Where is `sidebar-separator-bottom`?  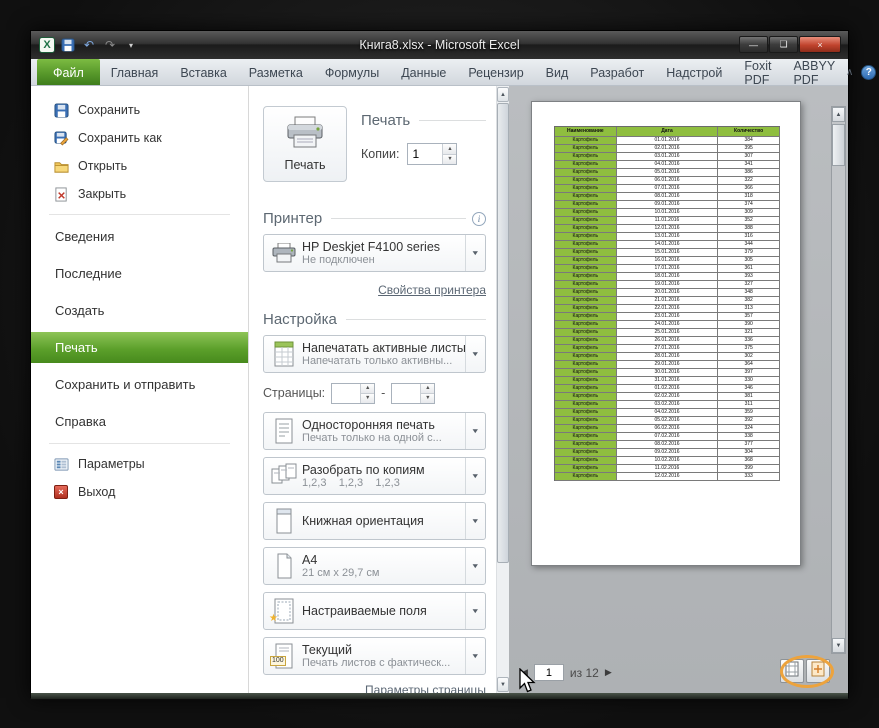
sidebar-separator-bottom is located at coordinates (139, 443).